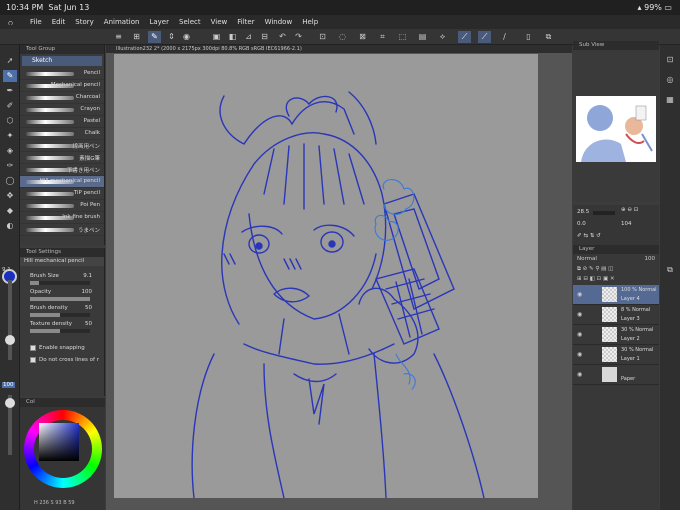  Describe the element at coordinates (10, 151) in the screenshot. I see `blend-tool-icon: ◈` at that location.